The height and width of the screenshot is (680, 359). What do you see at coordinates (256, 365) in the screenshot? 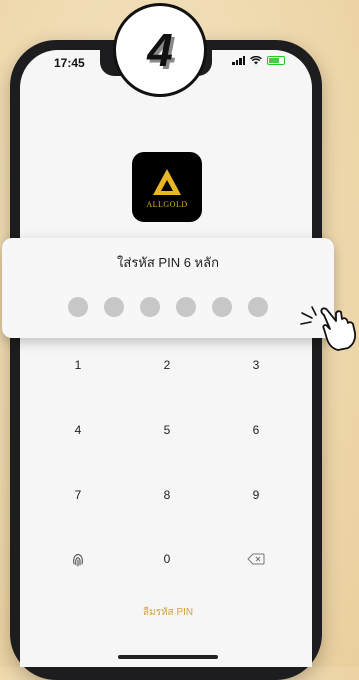
I see `keypad-key-3: 3` at bounding box center [256, 365].